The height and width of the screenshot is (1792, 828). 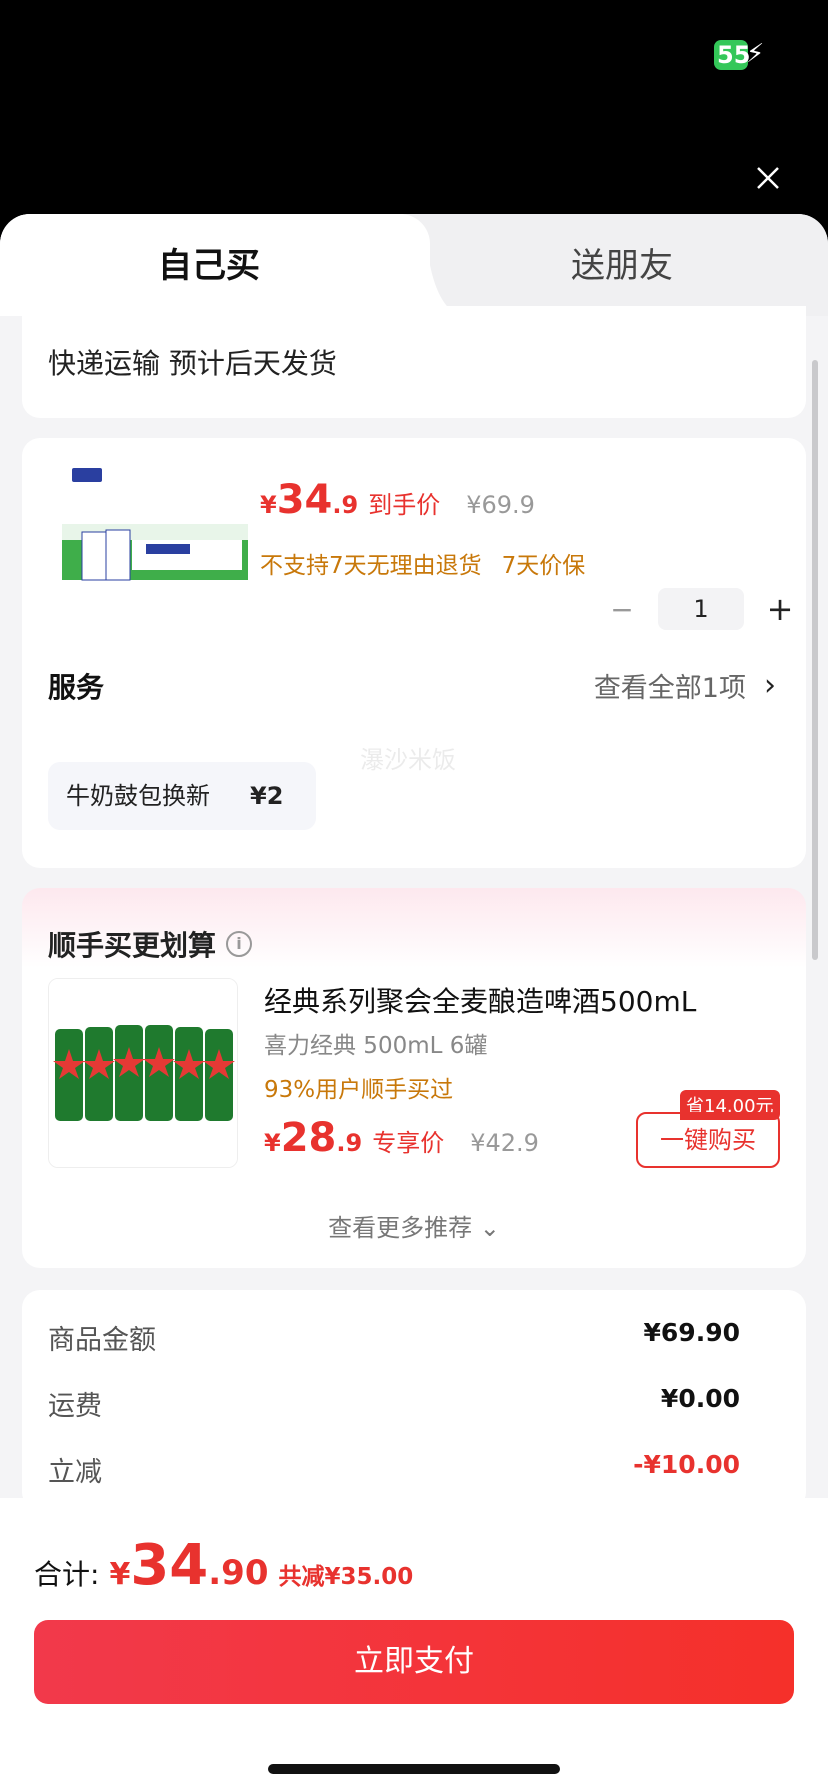 What do you see at coordinates (543, 566) in the screenshot?
I see `price-protect-notice: 7天价保` at bounding box center [543, 566].